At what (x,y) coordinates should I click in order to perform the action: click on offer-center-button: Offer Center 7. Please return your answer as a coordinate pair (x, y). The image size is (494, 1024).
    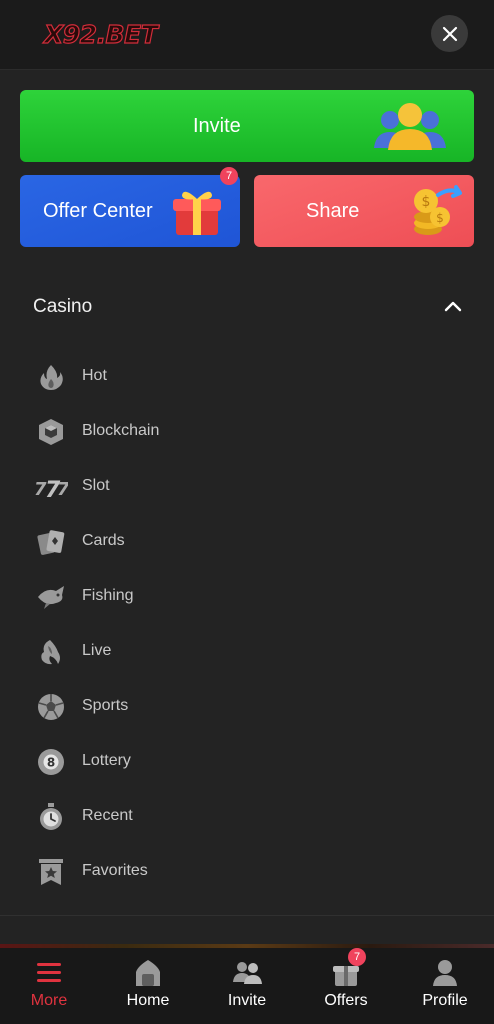
    Looking at the image, I should click on (130, 207).